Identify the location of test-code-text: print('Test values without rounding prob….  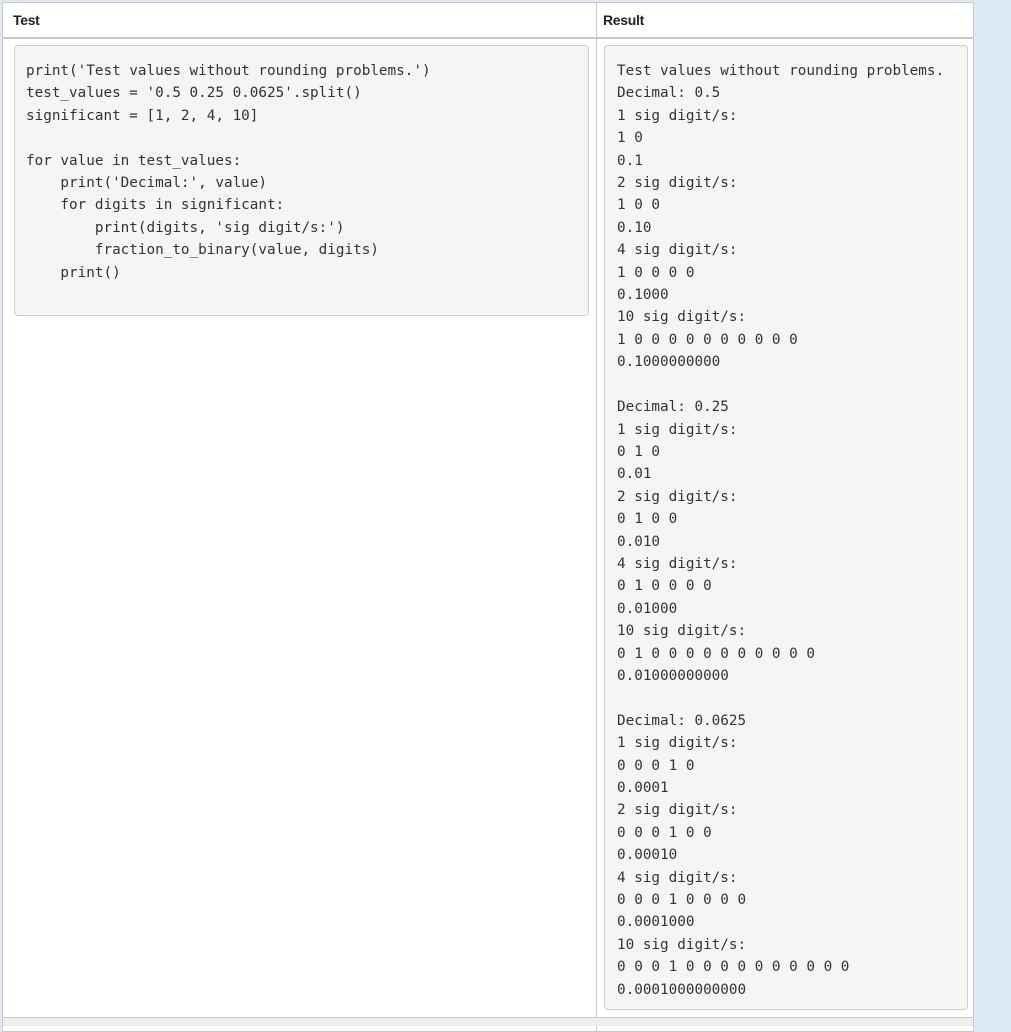
(228, 172).